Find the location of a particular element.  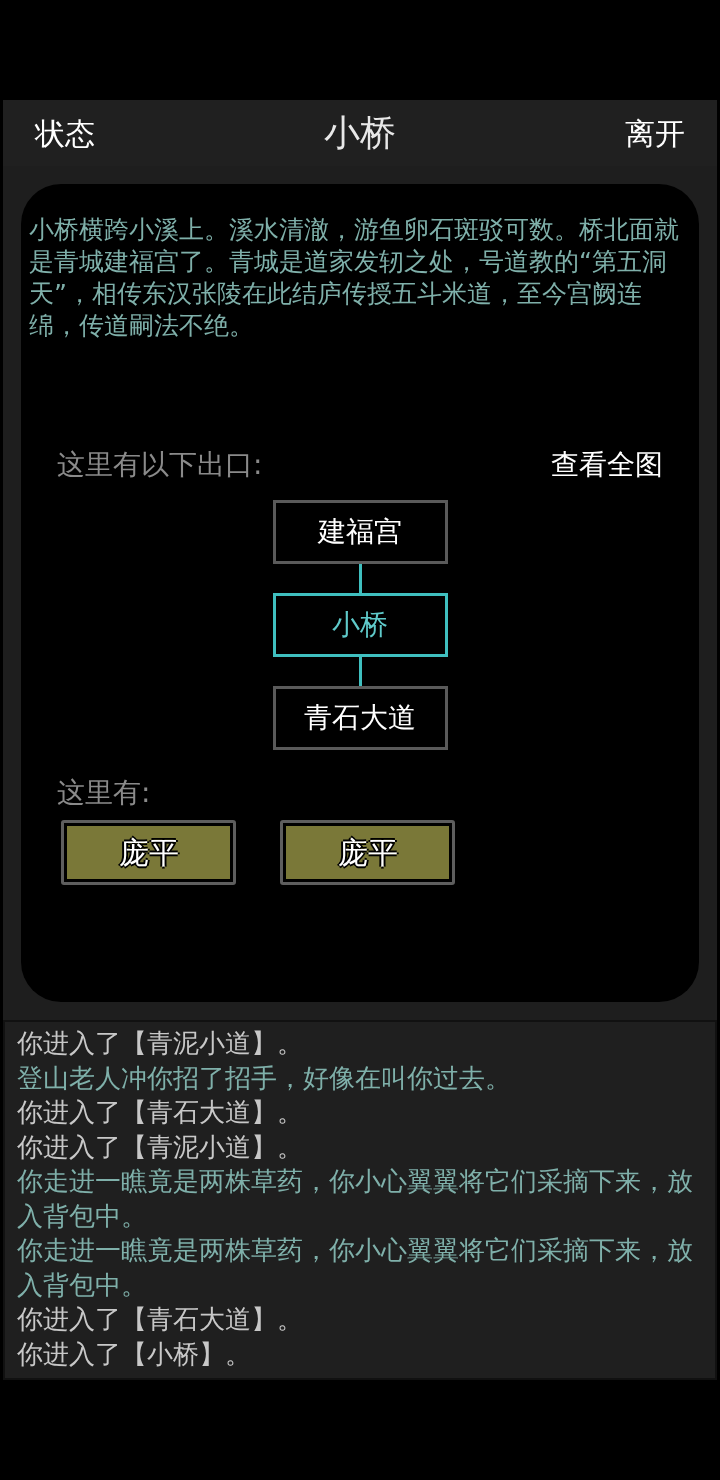

people-label: 这里有: is located at coordinates (104, 793).